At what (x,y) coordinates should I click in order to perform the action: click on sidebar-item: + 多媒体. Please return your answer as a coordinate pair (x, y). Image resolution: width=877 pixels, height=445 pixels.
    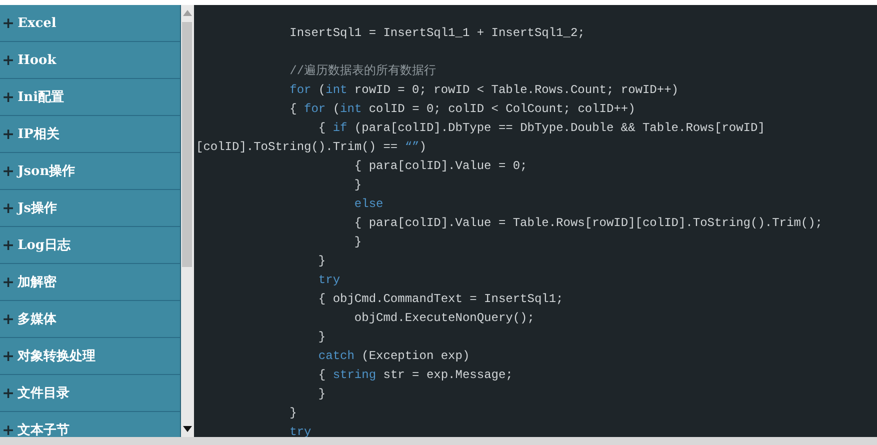
    Looking at the image, I should click on (90, 319).